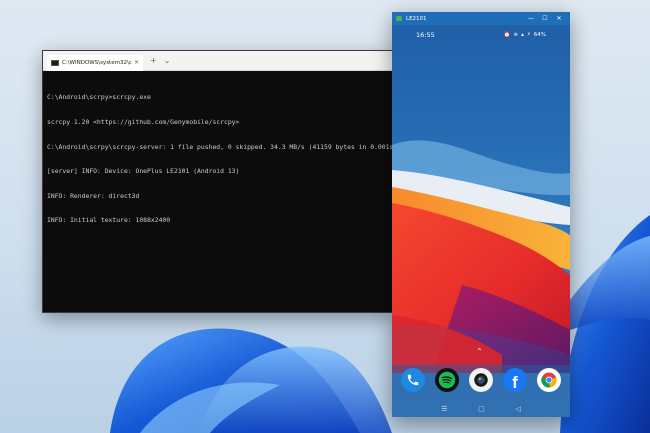 The width and height of the screenshot is (650, 433). What do you see at coordinates (153, 60) in the screenshot?
I see `new-tab-button: +` at bounding box center [153, 60].